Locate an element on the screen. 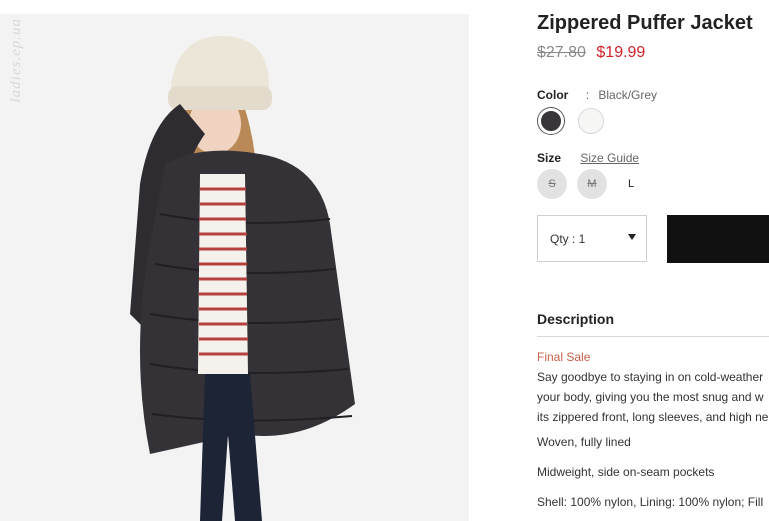 This screenshot has height=521, width=769. product-title: Zippered Puffer Jacket is located at coordinates (645, 23).